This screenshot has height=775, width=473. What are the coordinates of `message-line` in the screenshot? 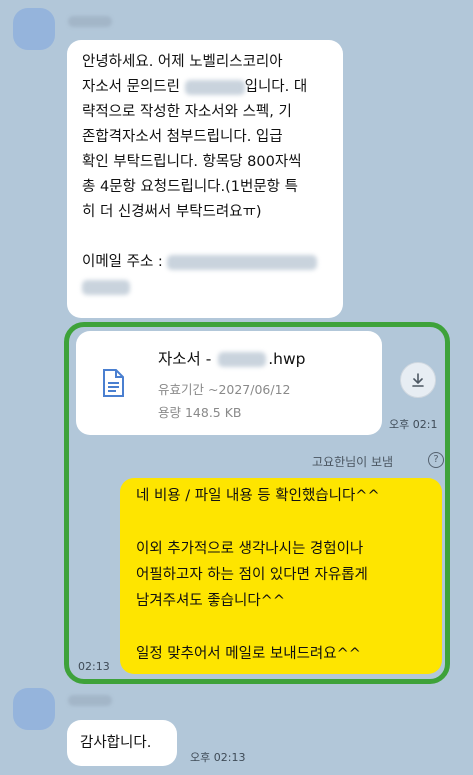 It's located at (209, 287).